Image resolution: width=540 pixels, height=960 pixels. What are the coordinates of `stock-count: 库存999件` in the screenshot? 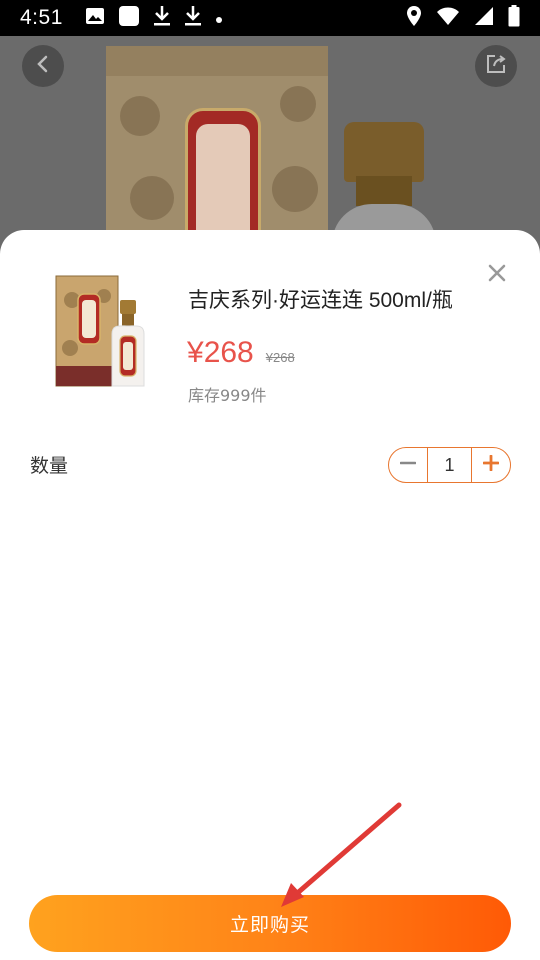 It's located at (227, 395).